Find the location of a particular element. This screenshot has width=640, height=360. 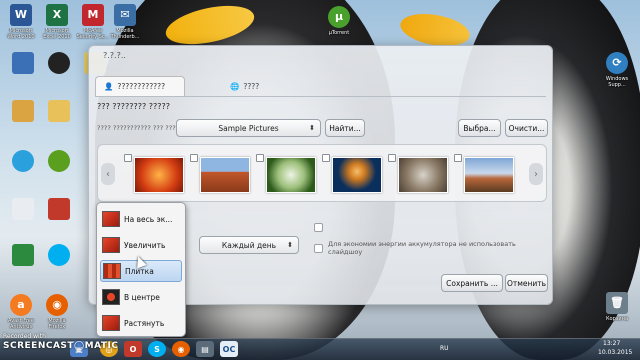

option-checkbox-row is located at coordinates (318, 227).